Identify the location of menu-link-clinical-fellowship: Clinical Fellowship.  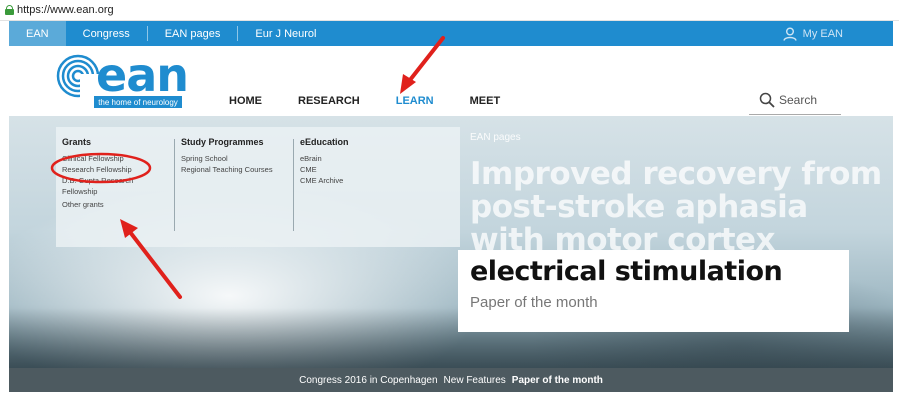
(109, 158).